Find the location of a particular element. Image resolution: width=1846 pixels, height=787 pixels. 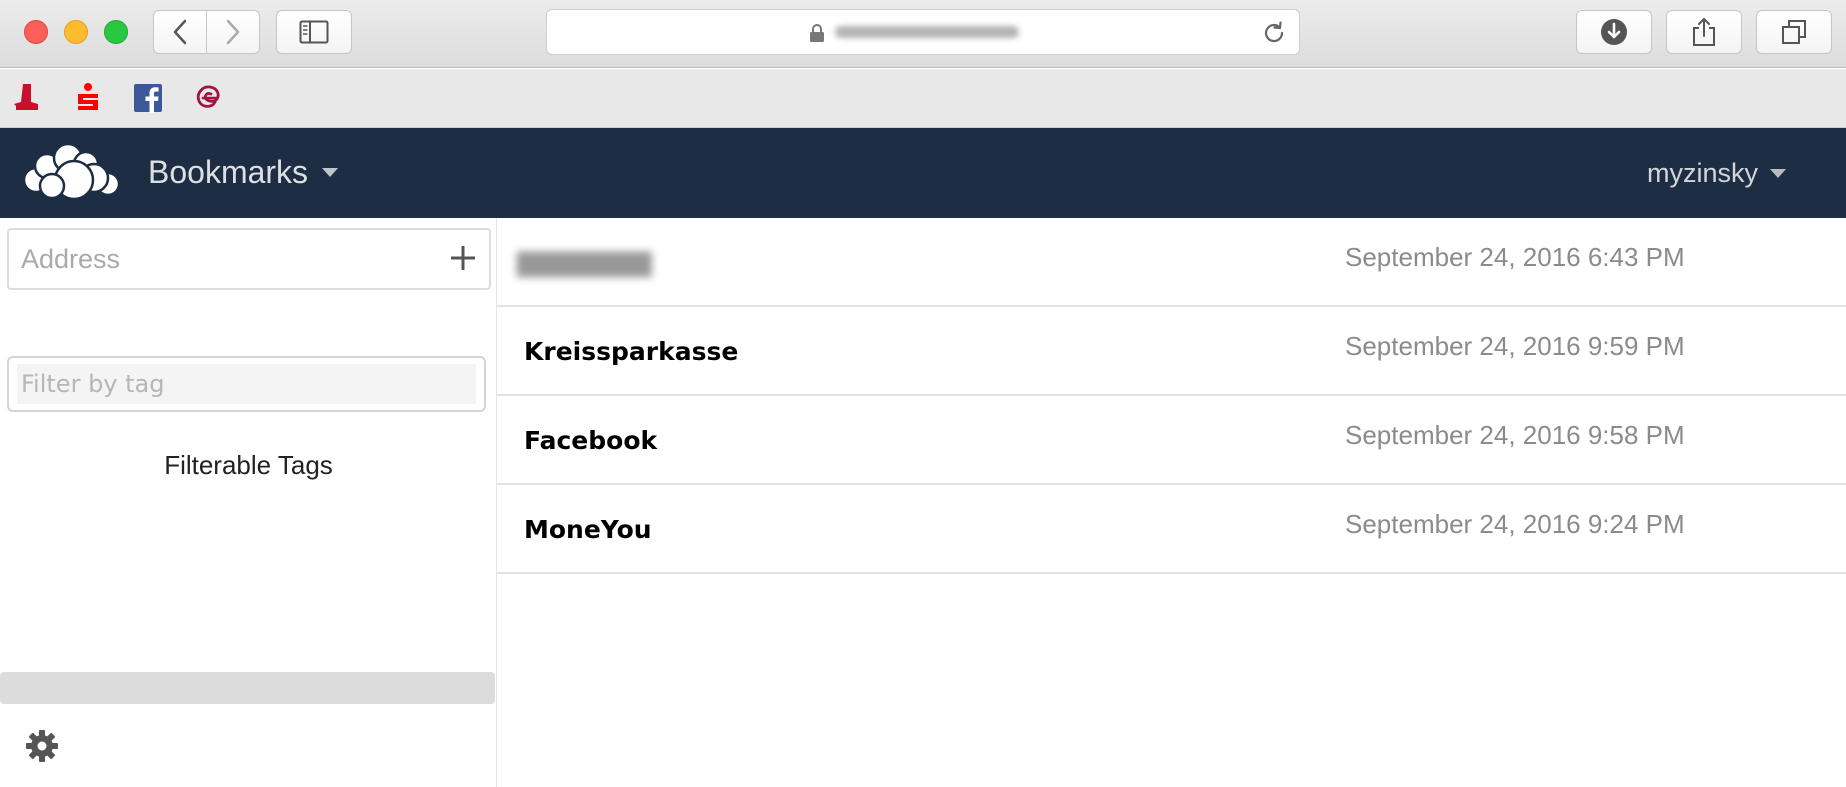

favorite-sparkasse is located at coordinates (88, 98).